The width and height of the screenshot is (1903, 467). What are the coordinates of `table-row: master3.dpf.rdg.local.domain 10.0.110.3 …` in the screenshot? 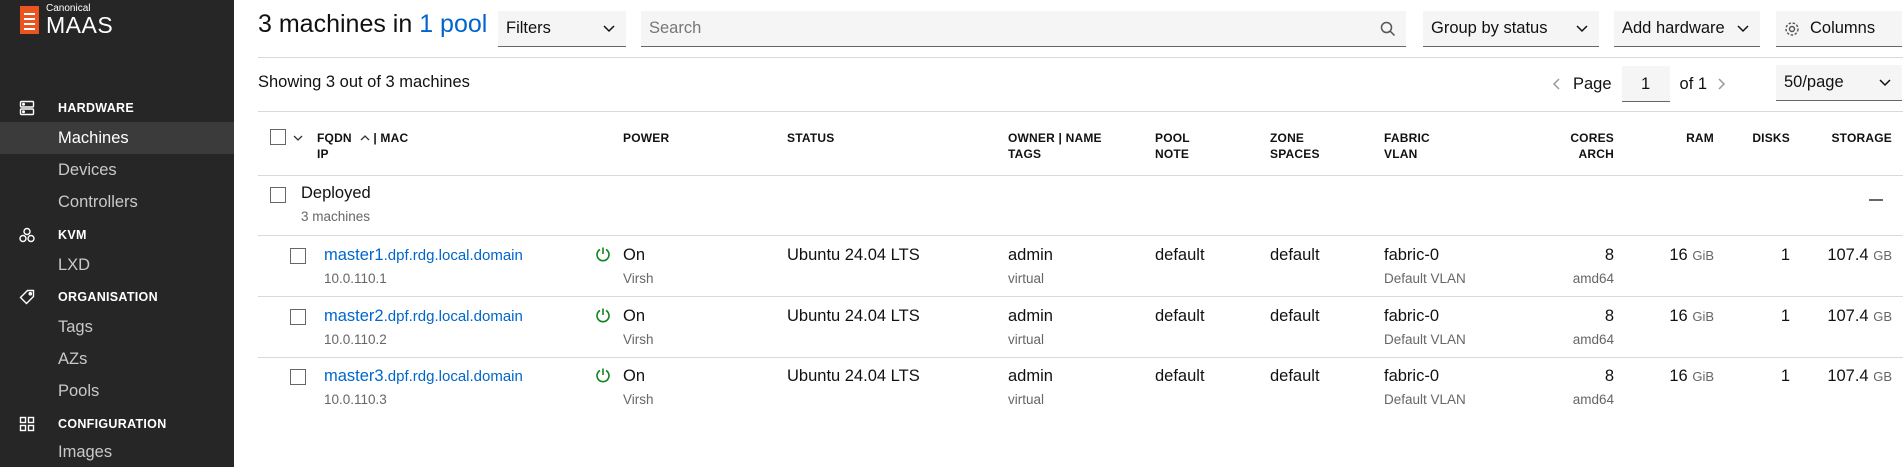 It's located at (1068, 387).